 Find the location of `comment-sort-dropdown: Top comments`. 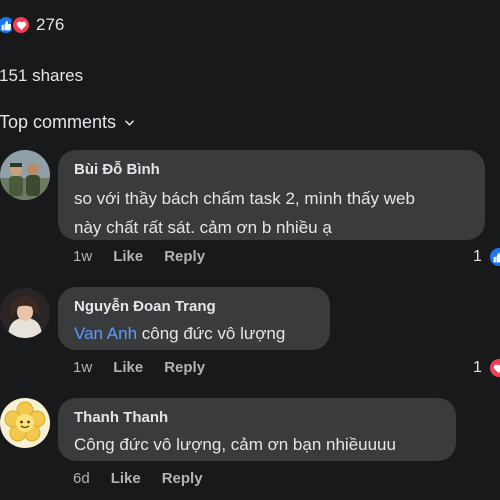

comment-sort-dropdown: Top comments is located at coordinates (67, 122).